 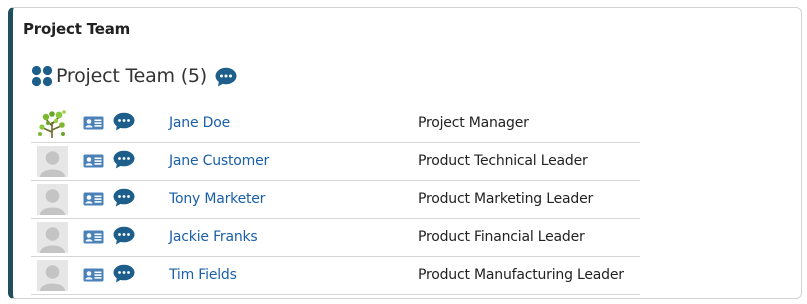 What do you see at coordinates (217, 199) in the screenshot?
I see `member-name-link: Tony Marketer` at bounding box center [217, 199].